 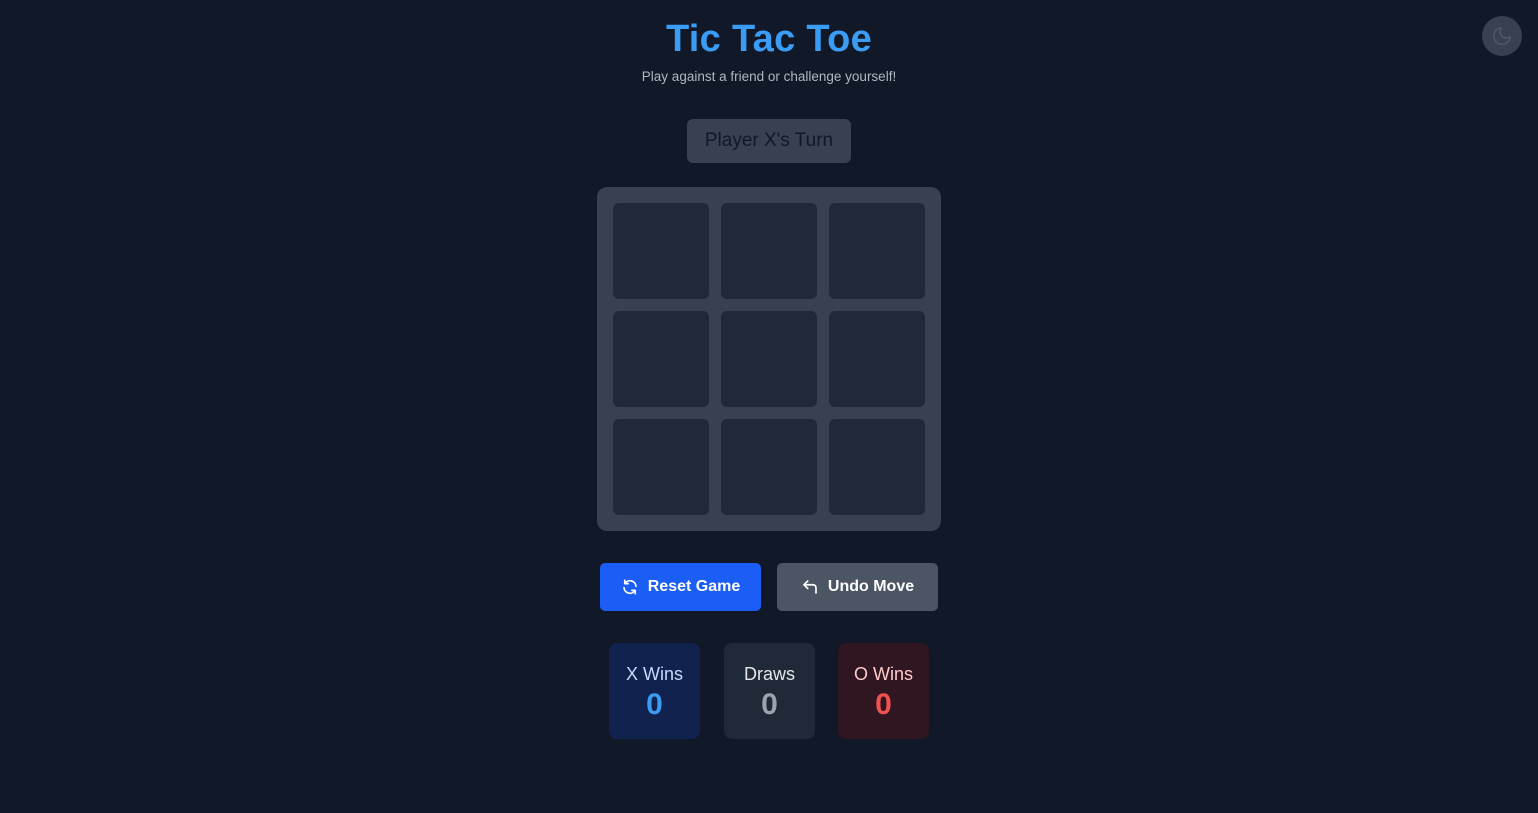 What do you see at coordinates (769, 39) in the screenshot?
I see `page-title: Tic Tac Toe` at bounding box center [769, 39].